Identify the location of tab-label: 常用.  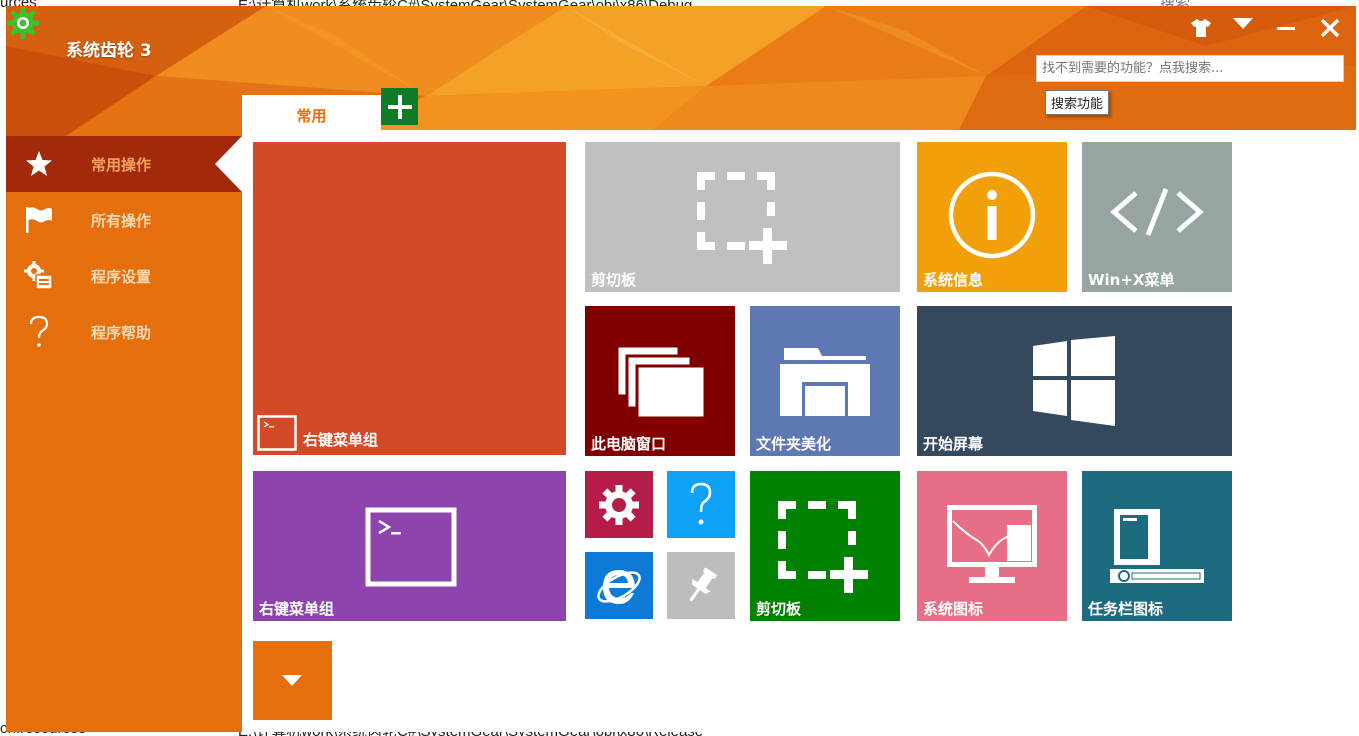
(311, 116).